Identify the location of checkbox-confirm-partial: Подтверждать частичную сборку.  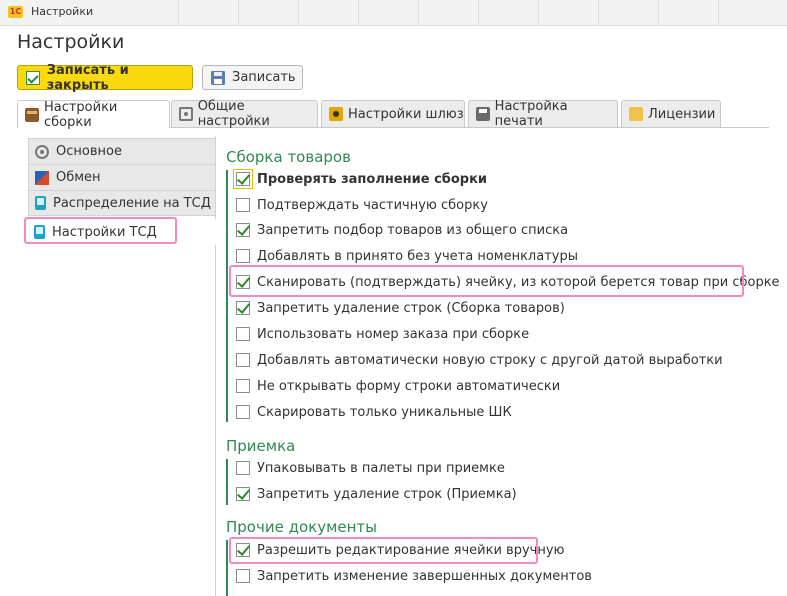
(362, 205).